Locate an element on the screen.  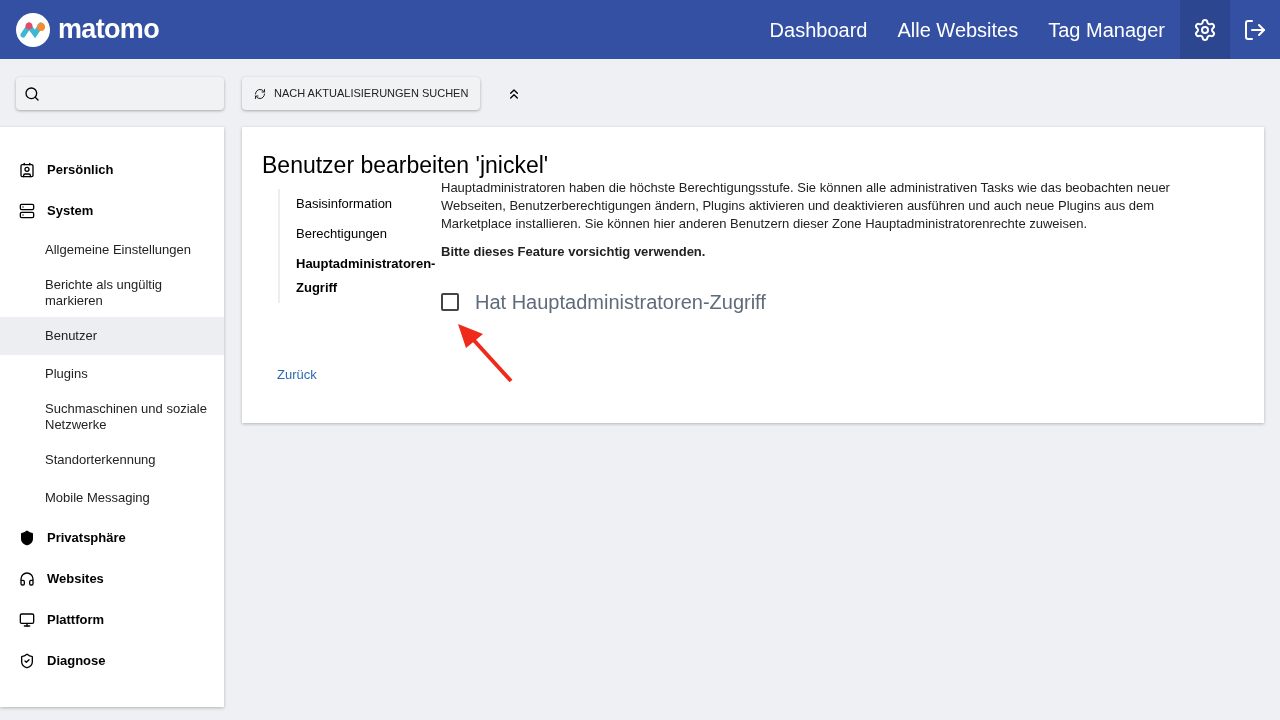
shield-icon is located at coordinates (27, 537).